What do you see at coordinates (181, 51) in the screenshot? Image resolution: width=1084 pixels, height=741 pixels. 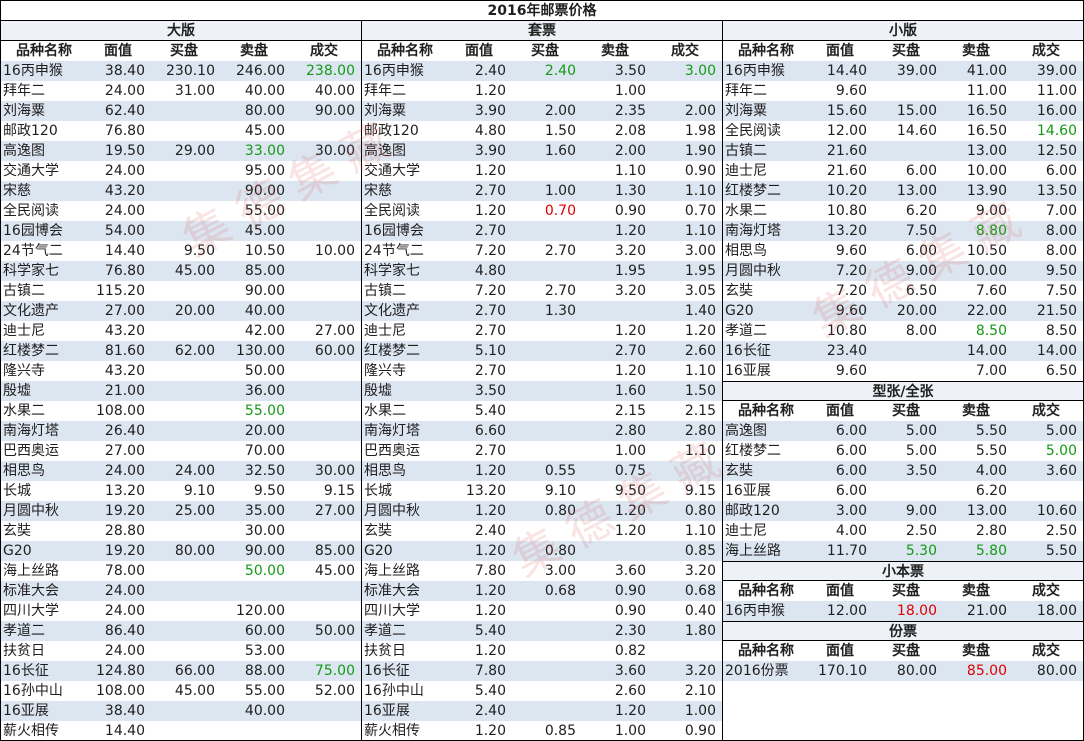 I see `column-header-row: 品种名称 面值 买盘 卖盘 成交` at bounding box center [181, 51].